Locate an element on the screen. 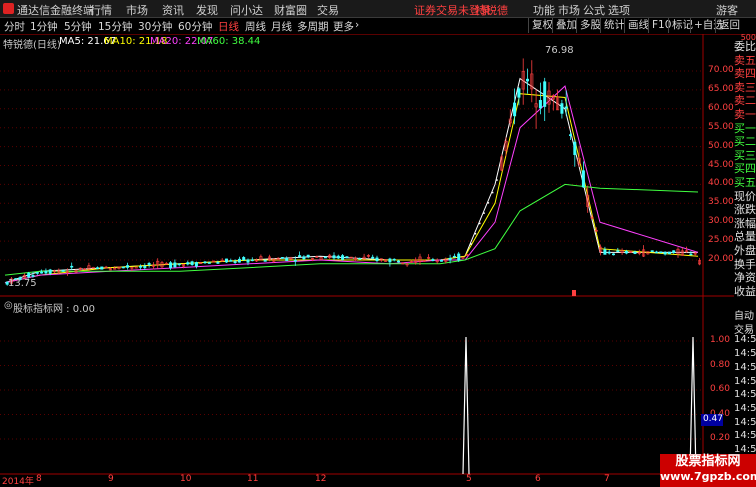  user-guest: 游客 is located at coordinates (727, 10).